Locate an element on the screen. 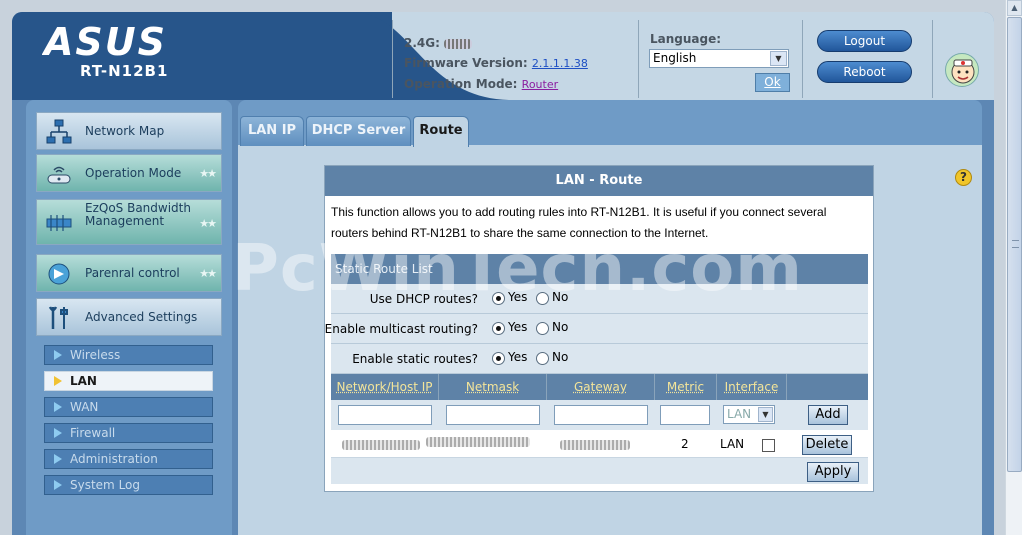  language-ok-button: Ok is located at coordinates (772, 82).